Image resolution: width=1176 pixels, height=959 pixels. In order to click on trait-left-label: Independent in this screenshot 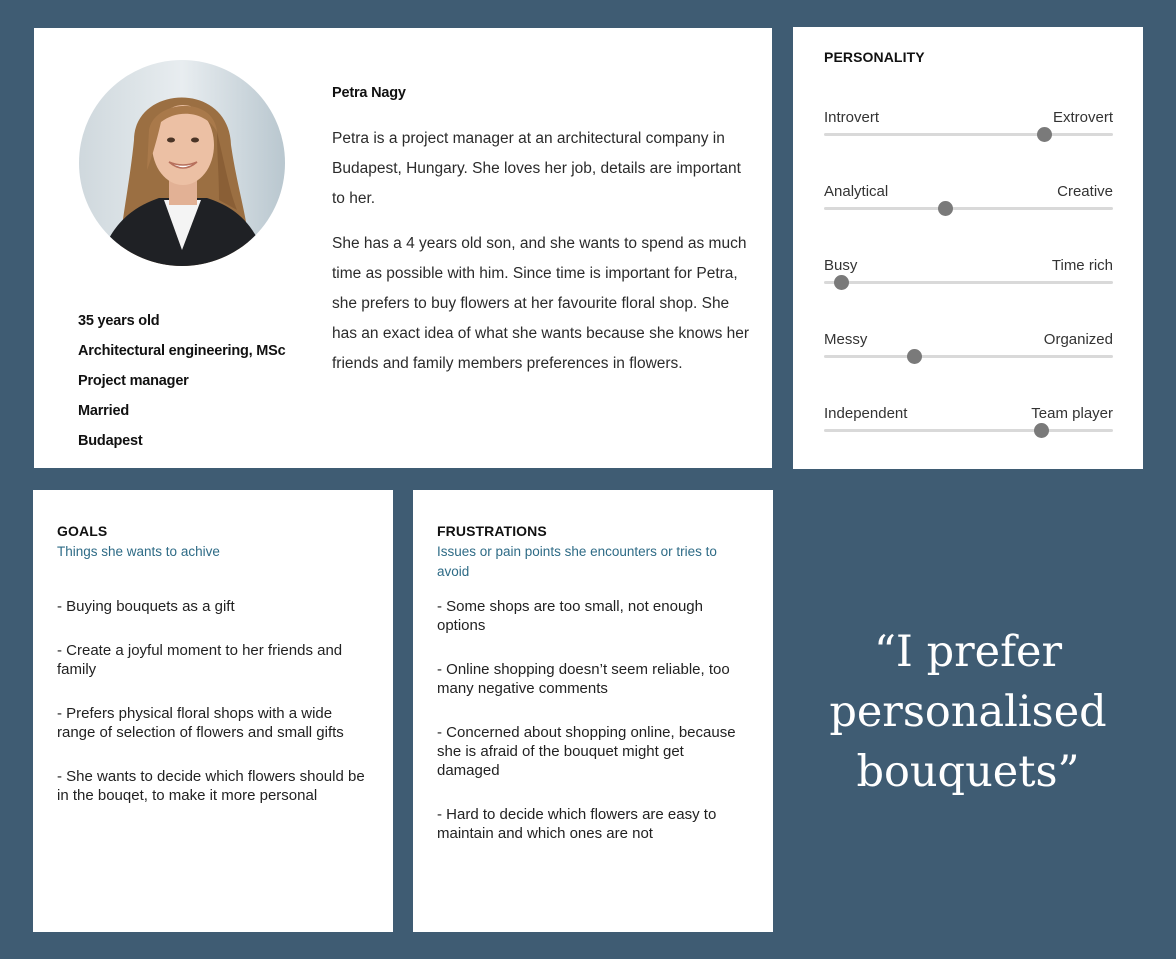, I will do `click(866, 413)`.